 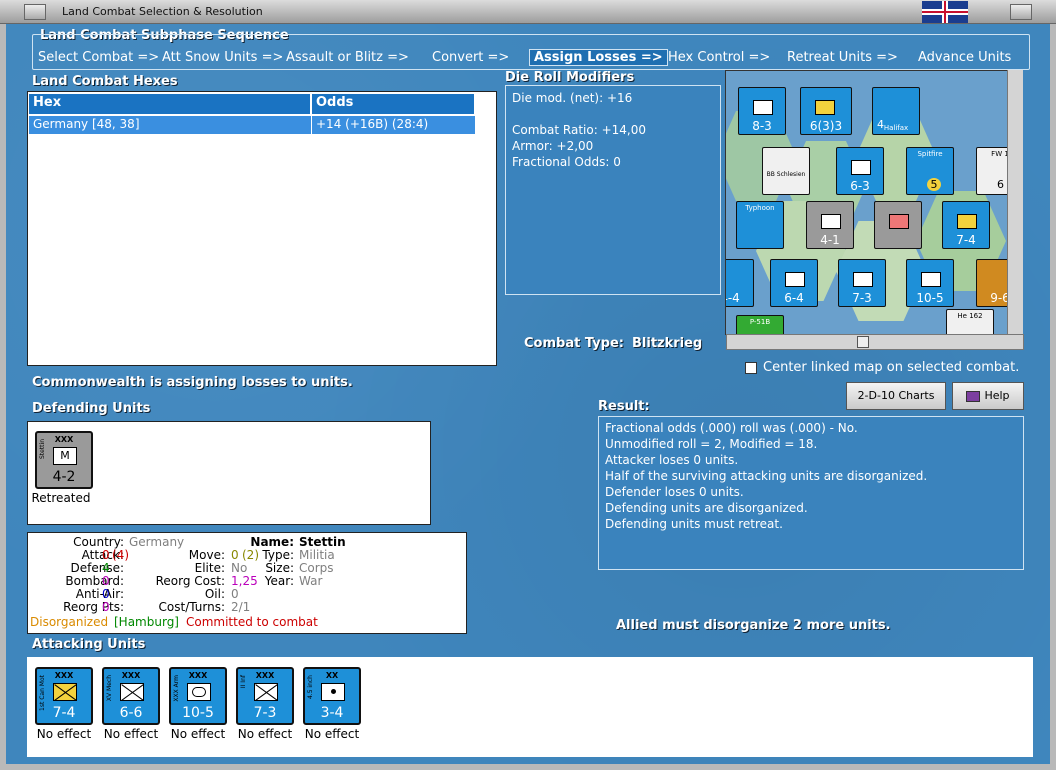 I want to click on union-jack-flag-icon, so click(x=945, y=12).